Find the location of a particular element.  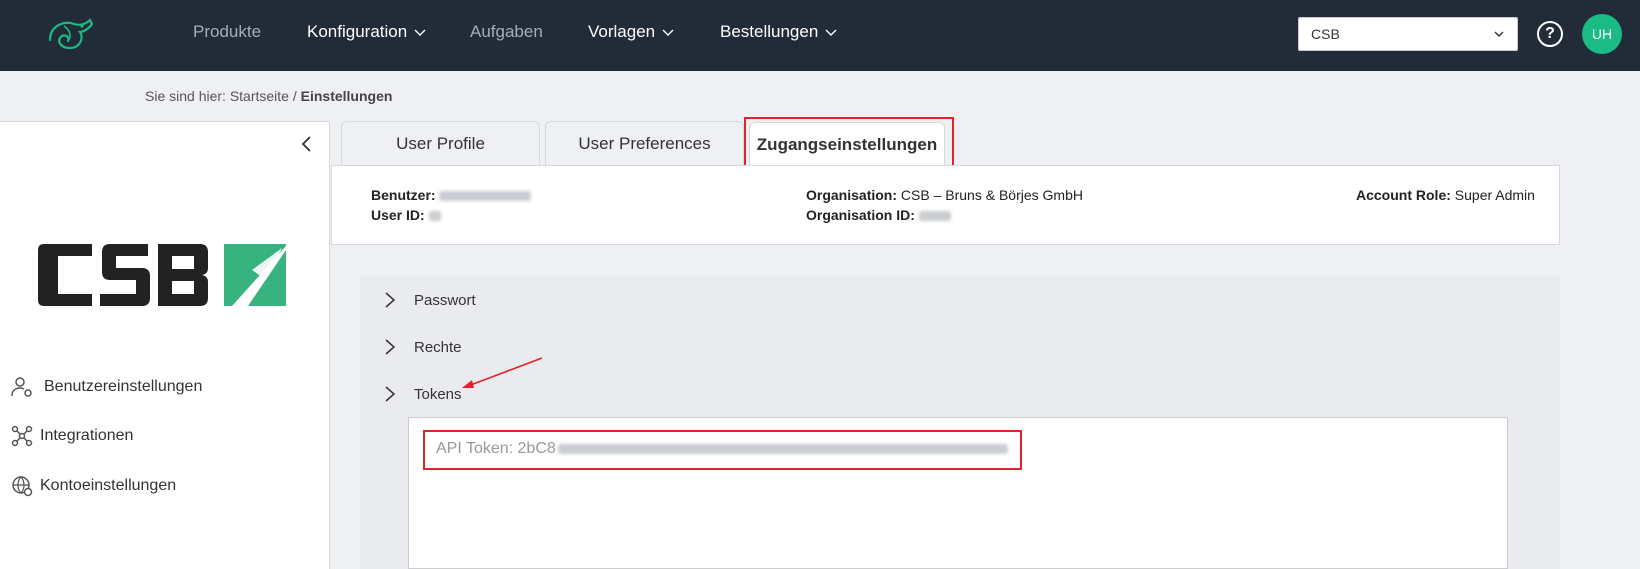

annotation-arrow is located at coordinates (502, 372).